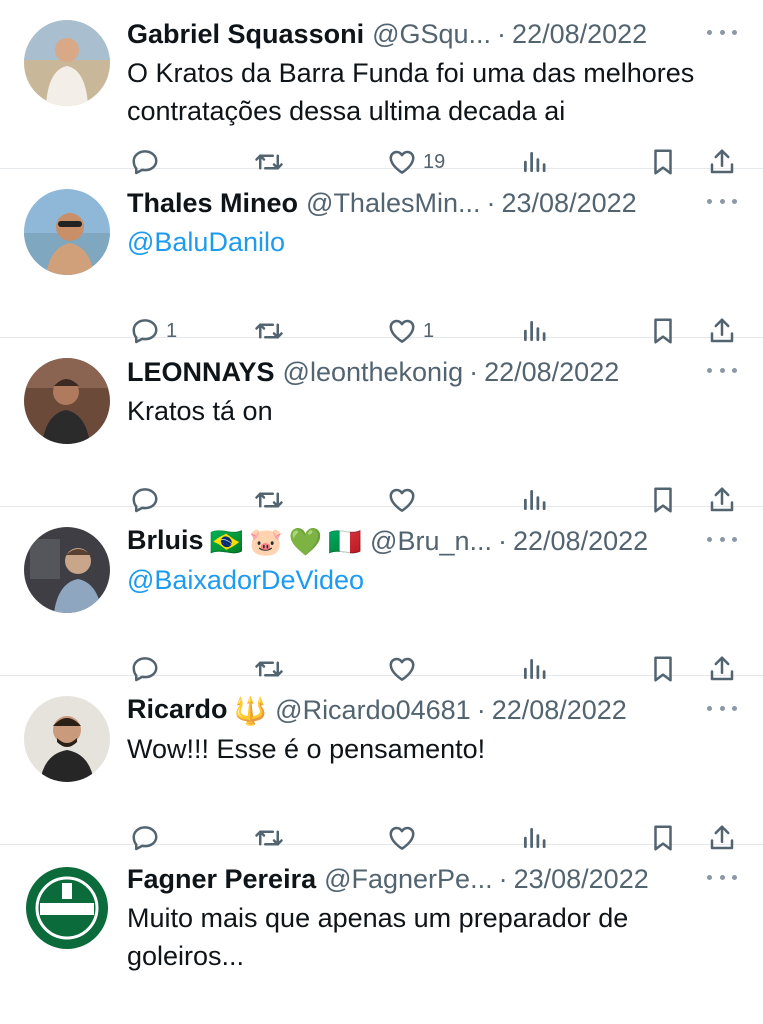 Image resolution: width=763 pixels, height=1024 pixels. Describe the element at coordinates (435, 580) in the screenshot. I see `mention-link: @BaixadorDeVideo` at that location.